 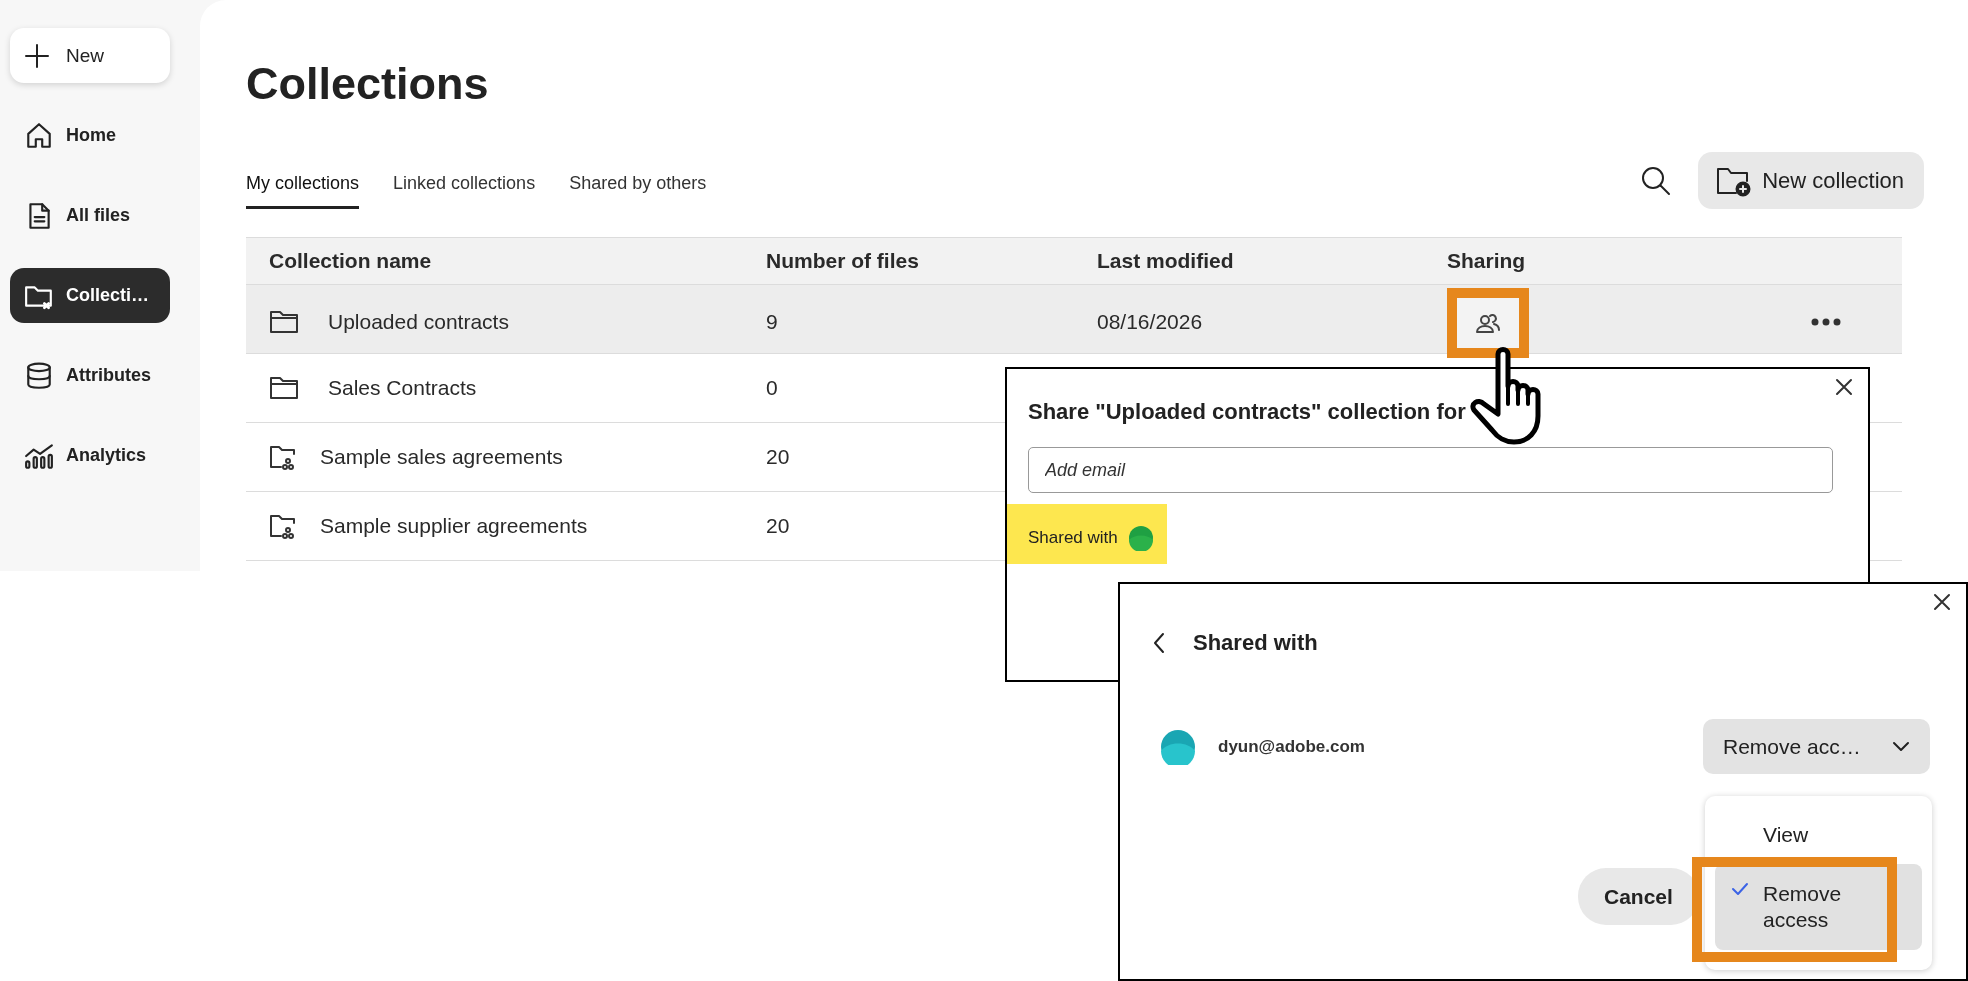 What do you see at coordinates (1826, 321) in the screenshot?
I see `more-icon` at bounding box center [1826, 321].